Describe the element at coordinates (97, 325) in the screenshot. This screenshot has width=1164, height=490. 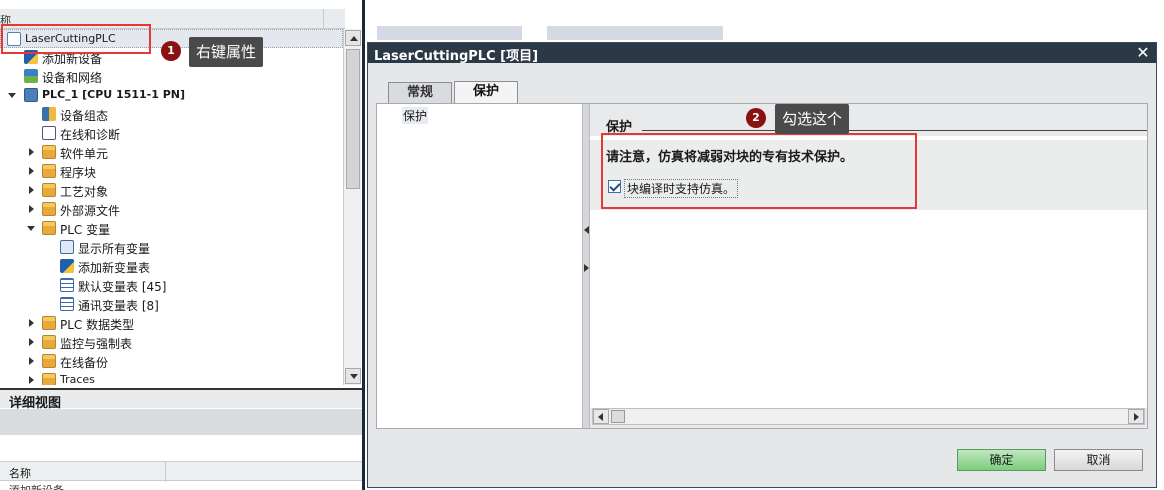
I see `tree-item-label: PLC 数据类型` at that location.